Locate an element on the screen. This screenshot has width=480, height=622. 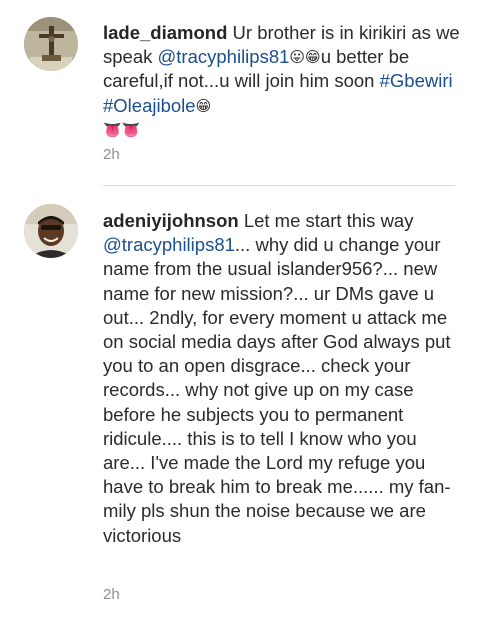
comment-username: lade_diamond is located at coordinates (165, 32).